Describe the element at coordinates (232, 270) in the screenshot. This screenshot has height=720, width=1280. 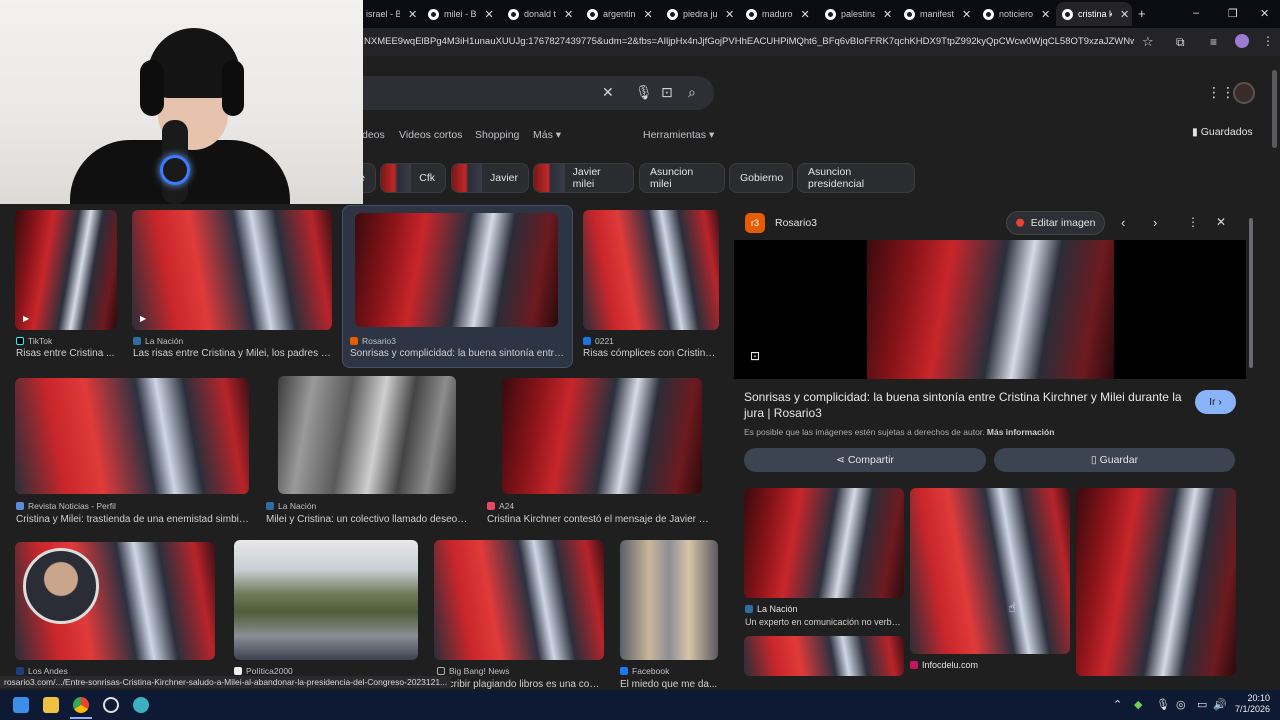
I see `result-image-2: ▶` at that location.